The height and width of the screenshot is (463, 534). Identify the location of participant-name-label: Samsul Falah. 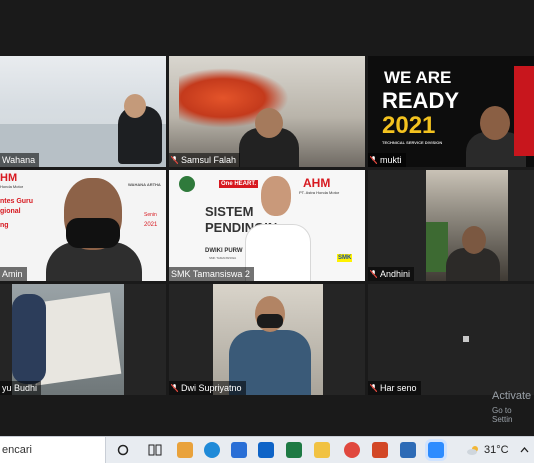
(205, 160).